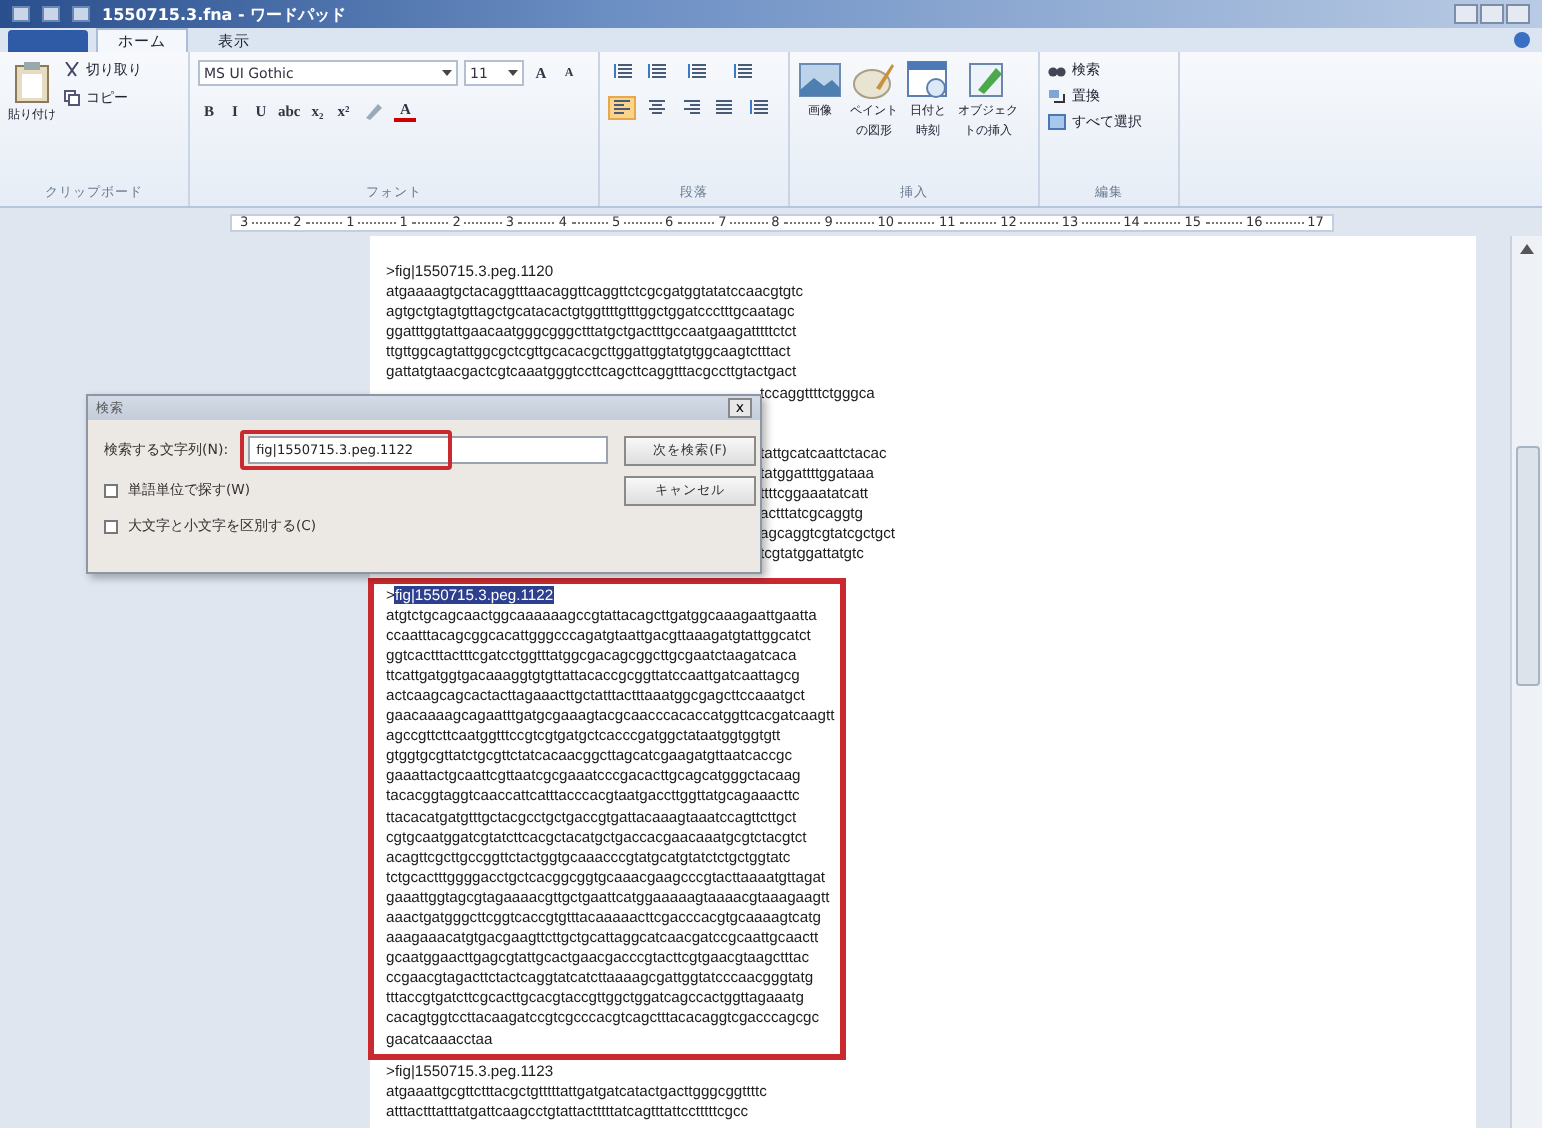  What do you see at coordinates (1492, 14) in the screenshot?
I see `maximize-button` at bounding box center [1492, 14].